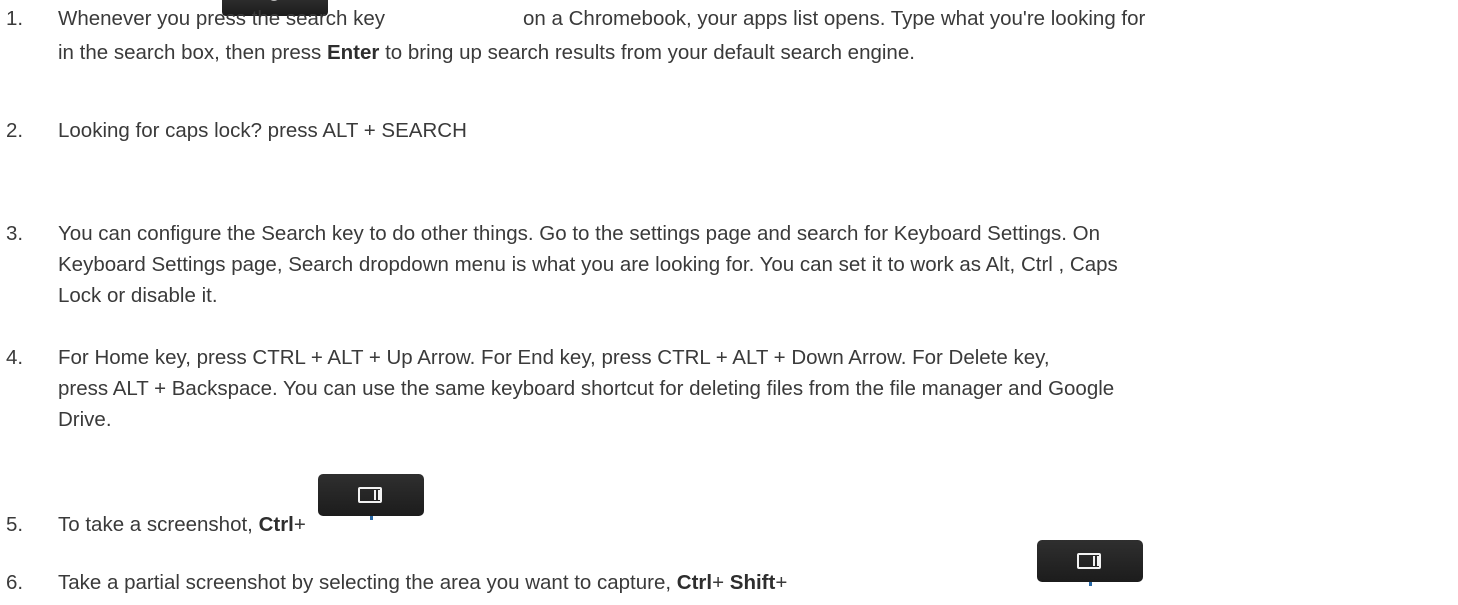 Image resolution: width=1458 pixels, height=605 pixels. I want to click on tip-text: To take a screenshot,, so click(155, 524).